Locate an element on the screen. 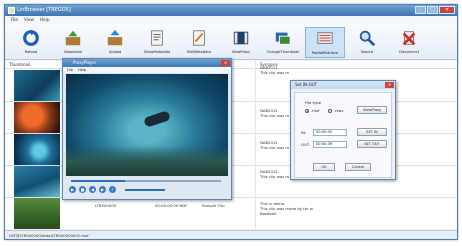  stop-icon: ■ is located at coordinates (82, 189).